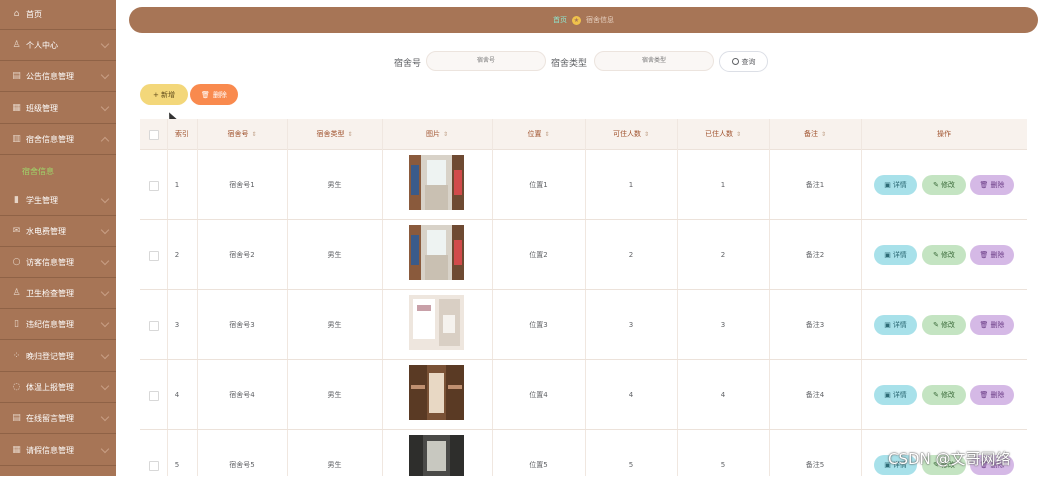 The image size is (1039, 500). Describe the element at coordinates (899, 185) in the screenshot. I see `detail-label: 详情` at that location.